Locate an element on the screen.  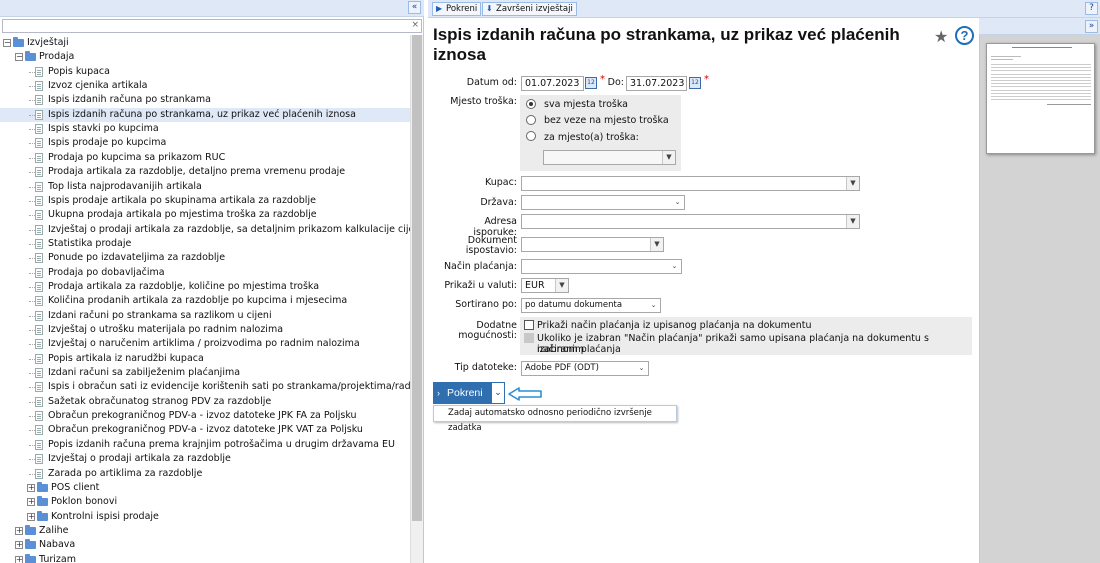
tree-folder: − Izvještaji is located at coordinates (205, 43).